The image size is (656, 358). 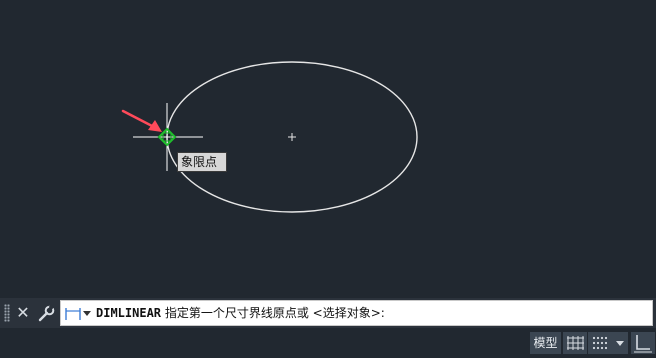 I want to click on pointer-arrow-icon, so click(x=141, y=120).